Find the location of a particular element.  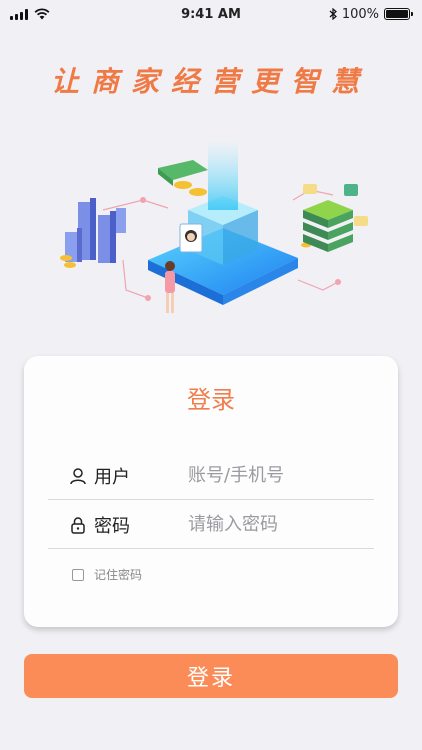

login-title: 登录 is located at coordinates (211, 400).